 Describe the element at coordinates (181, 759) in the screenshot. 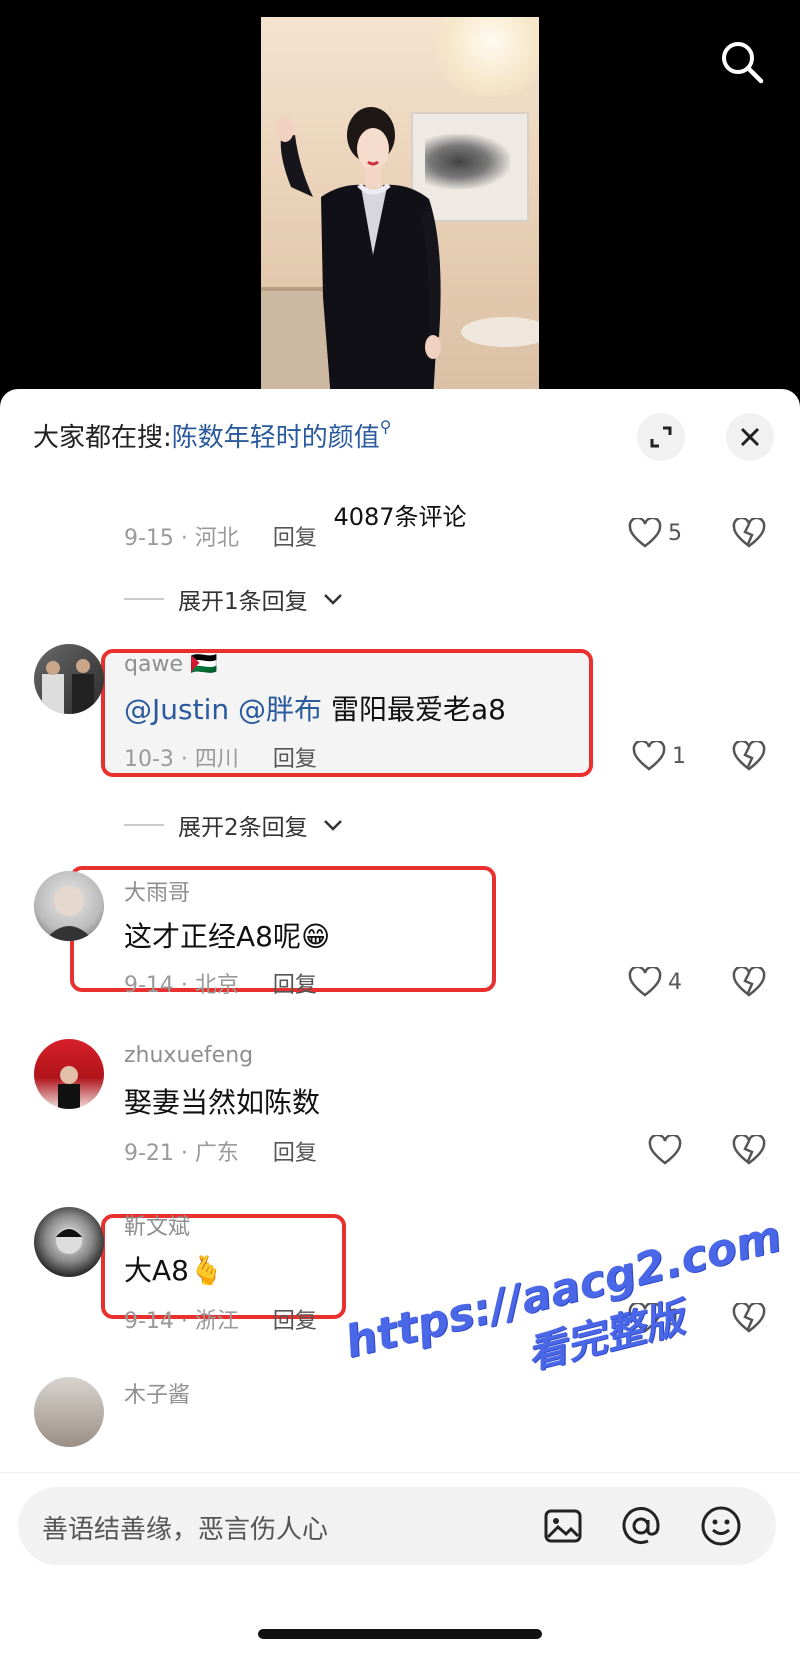

I see `comment-date-location: 10-3 · 四川` at that location.